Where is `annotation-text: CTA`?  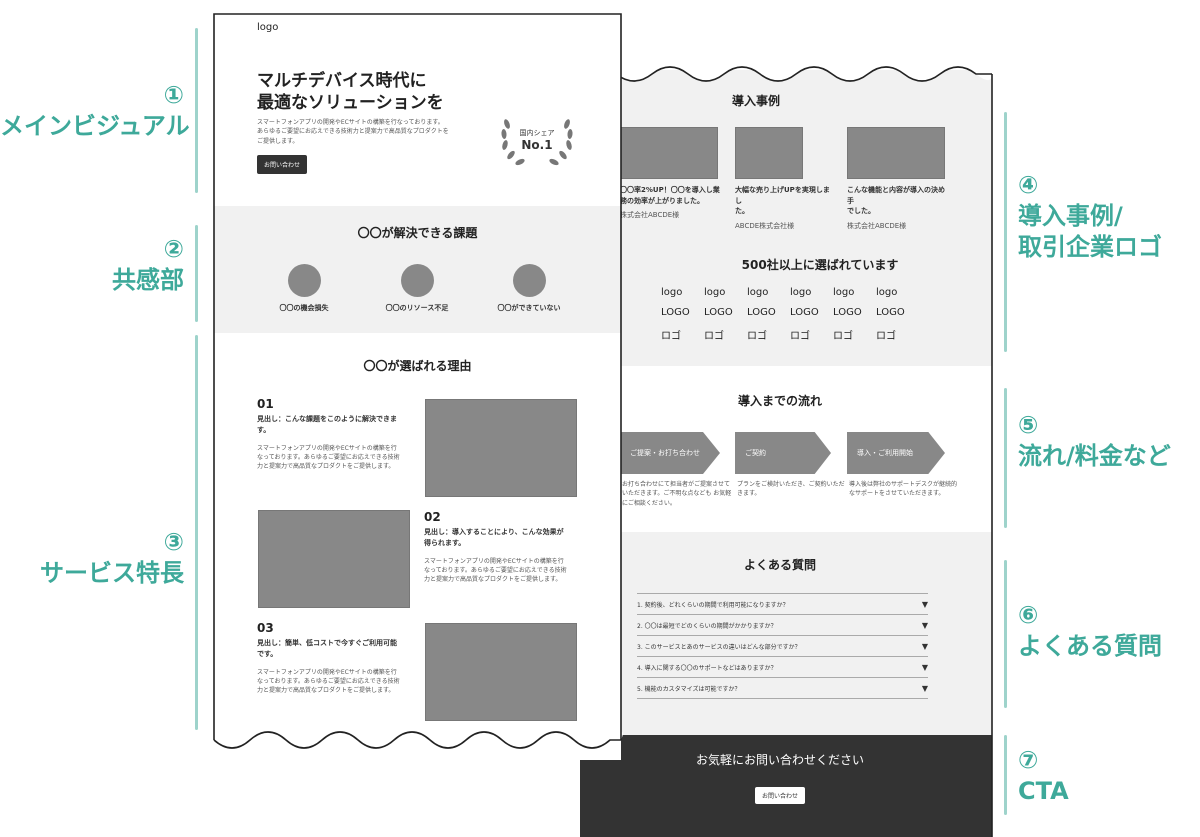 annotation-text: CTA is located at coordinates (1043, 791).